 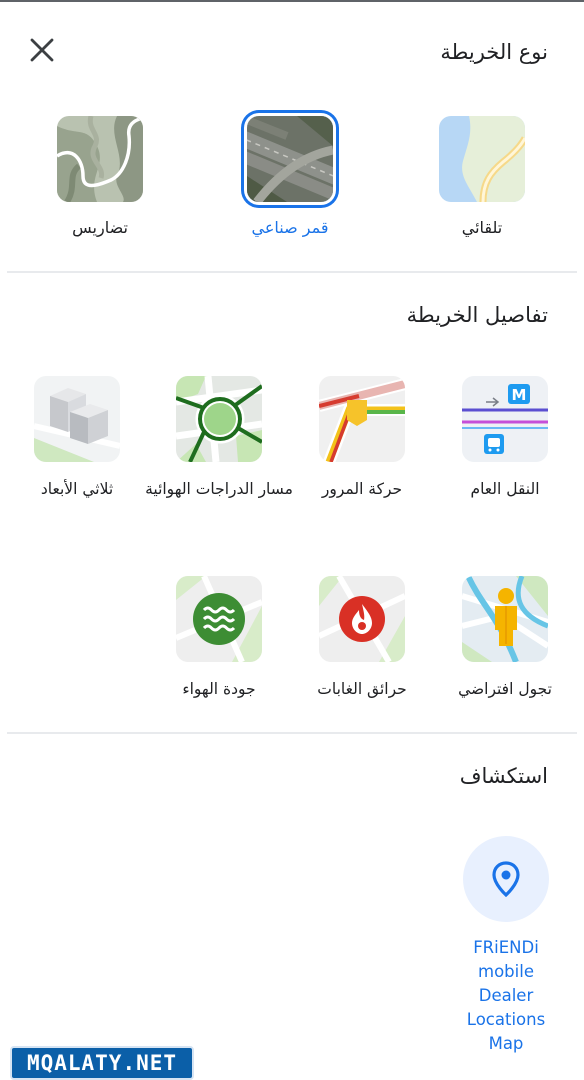 I want to click on watermark-text: MQALATY.NET, so click(x=102, y=1063).